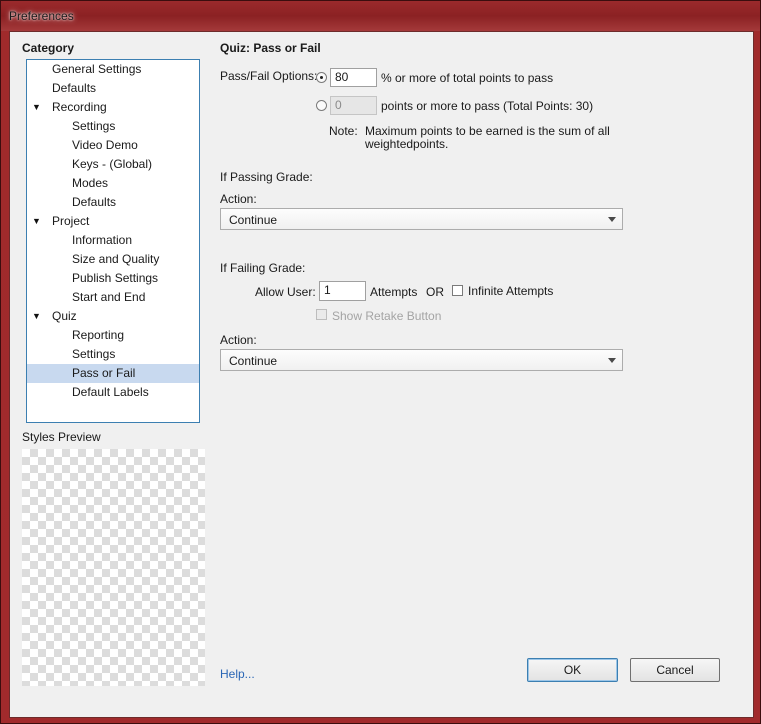 This screenshot has width=761, height=724. I want to click on percent-radio, so click(321, 77).